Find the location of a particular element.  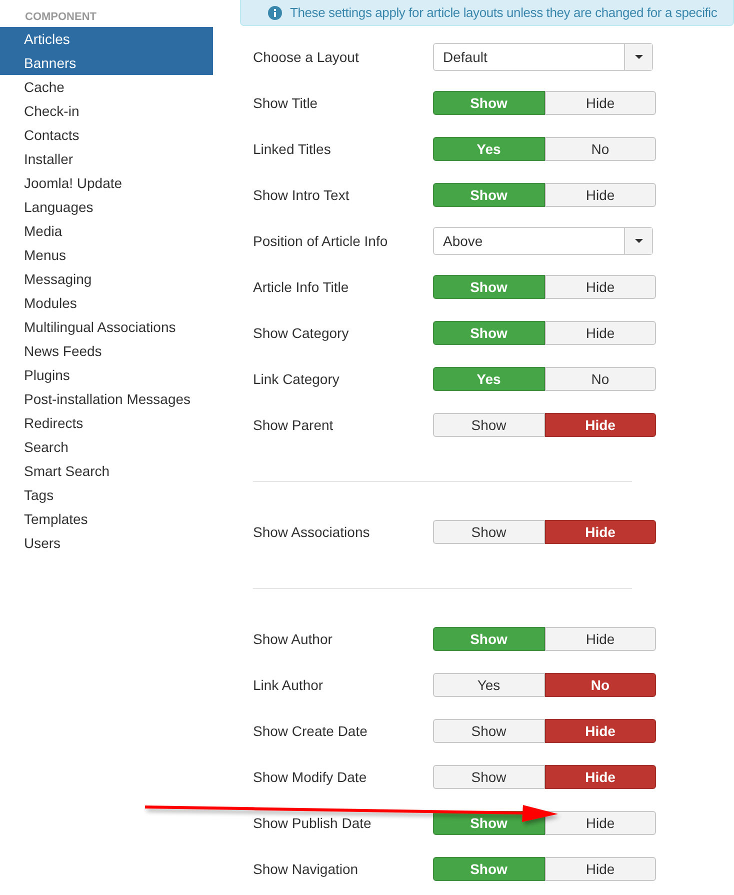

sidebar-item: Languages is located at coordinates (106, 207).